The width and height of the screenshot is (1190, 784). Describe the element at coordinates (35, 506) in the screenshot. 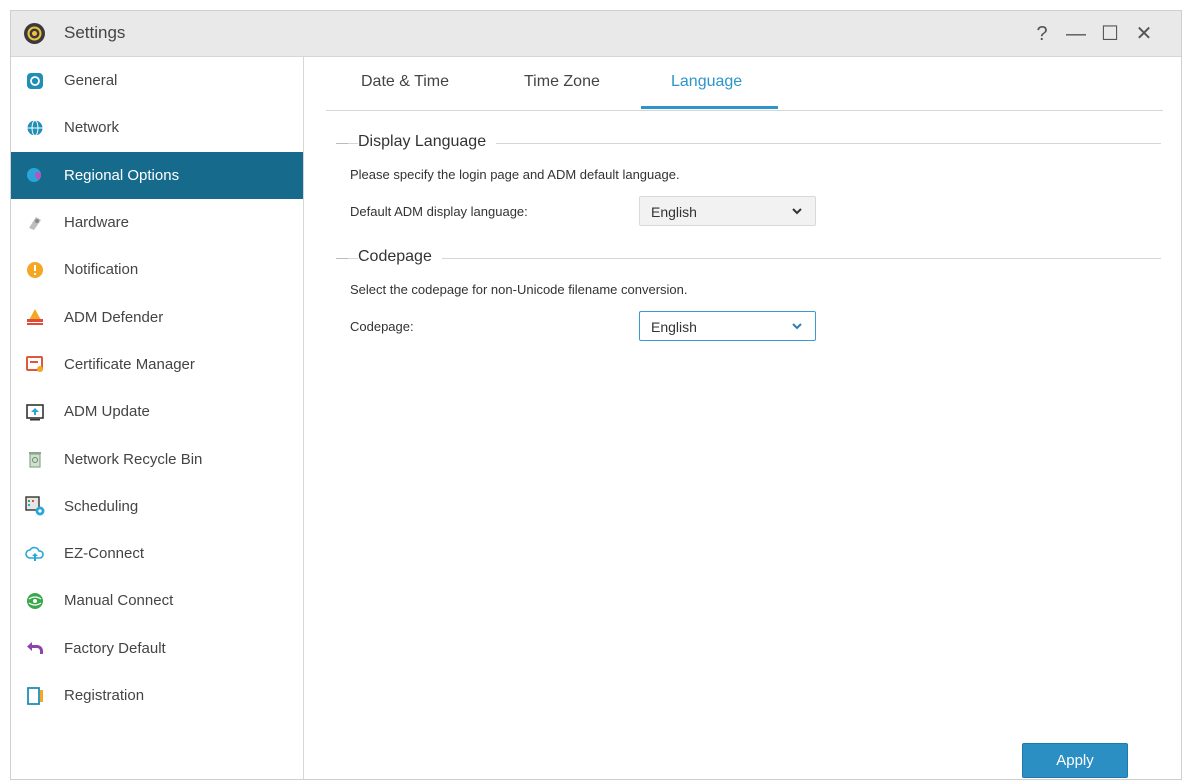

I see `scheduling-icon` at that location.